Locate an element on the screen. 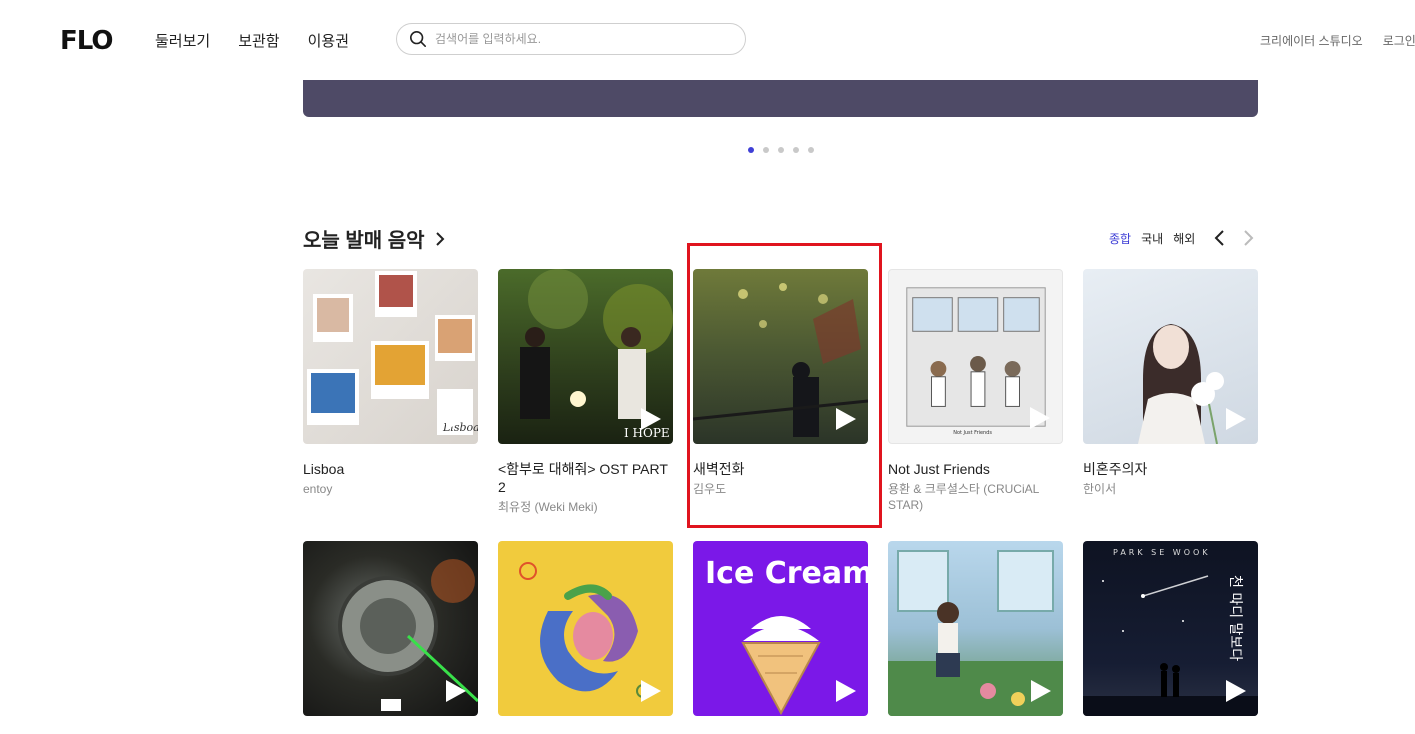  album-cover: Not Just Friends is located at coordinates (975, 356).